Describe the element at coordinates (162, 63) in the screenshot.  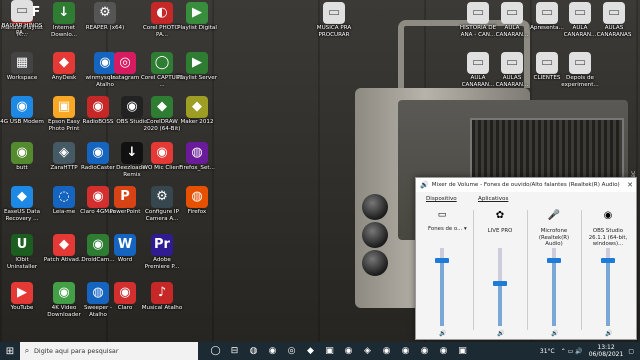
I see `app-icon: ◯` at that location.